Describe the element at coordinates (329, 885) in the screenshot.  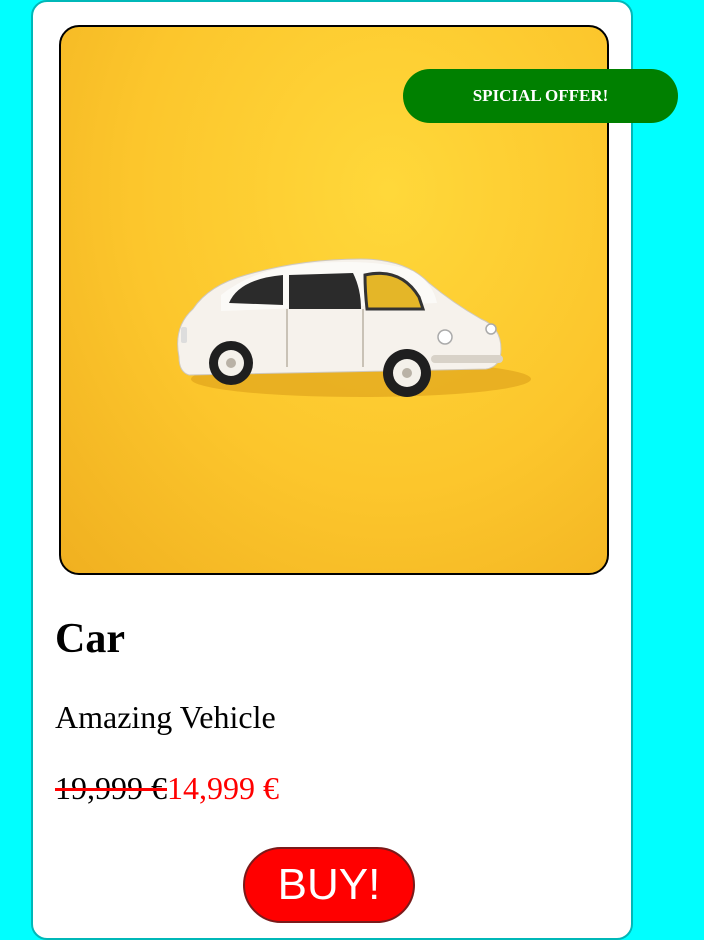
I see `buy-button: BUY!` at that location.